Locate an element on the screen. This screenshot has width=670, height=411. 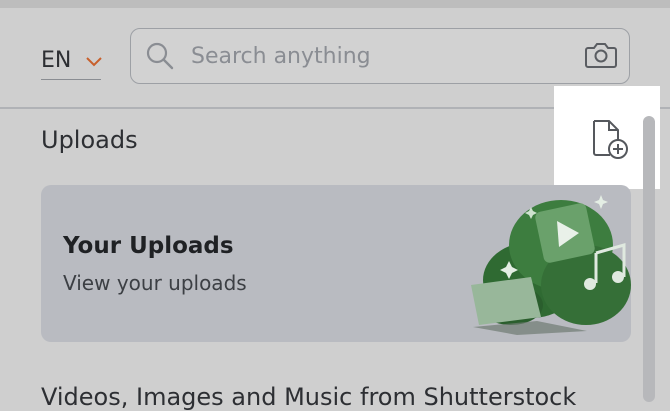
language-selector: EN is located at coordinates (72, 62).